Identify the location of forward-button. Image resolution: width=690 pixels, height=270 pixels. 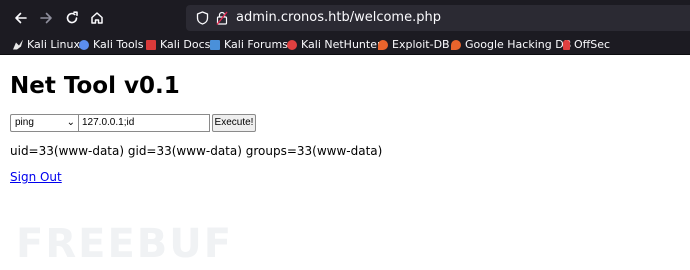
(46, 18).